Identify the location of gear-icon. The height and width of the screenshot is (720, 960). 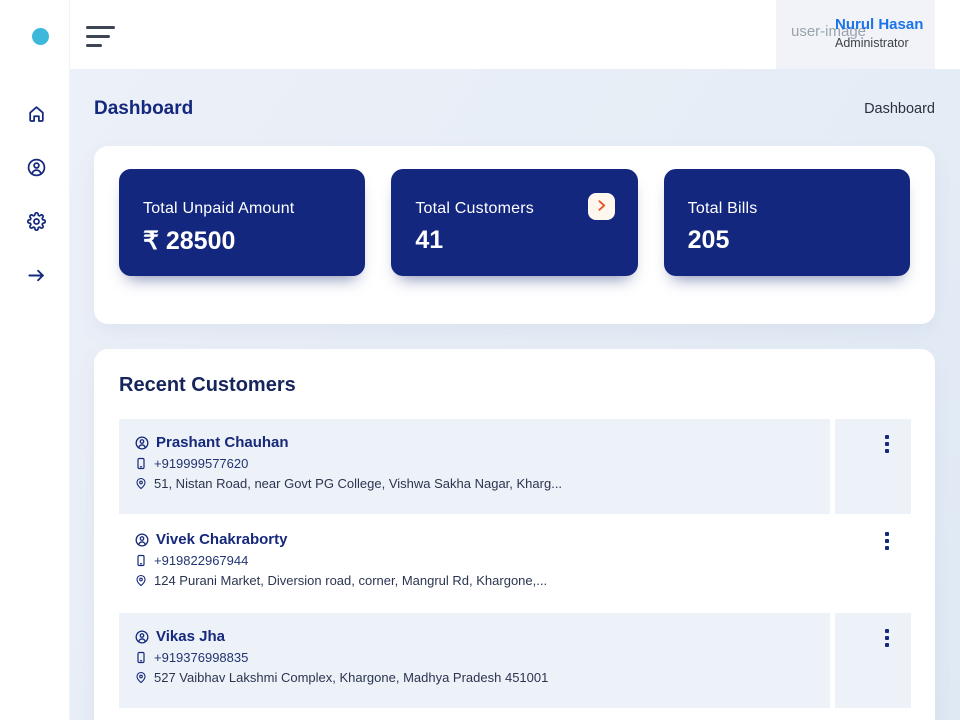
(36, 221).